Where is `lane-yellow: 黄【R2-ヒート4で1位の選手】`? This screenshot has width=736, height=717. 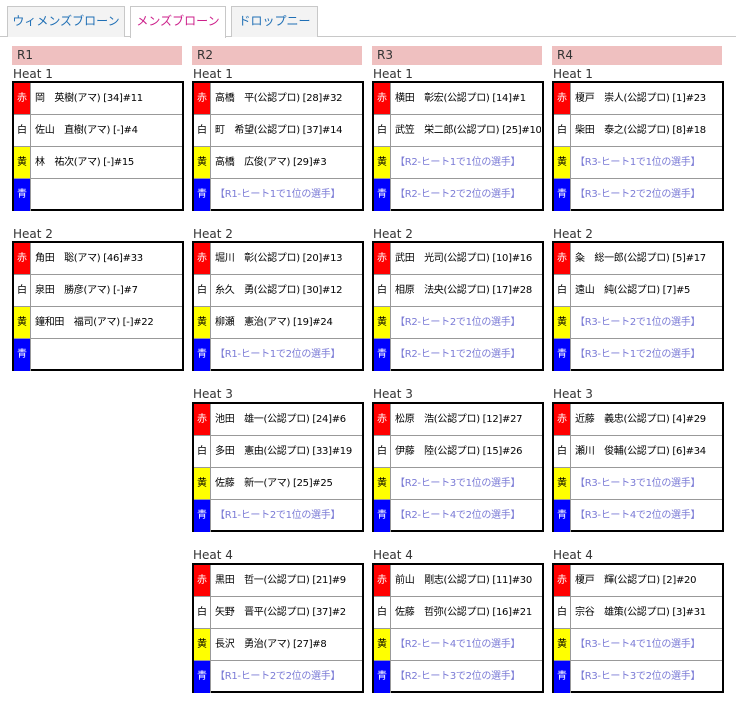 lane-yellow: 黄【R2-ヒート4で1位の選手】 is located at coordinates (458, 645).